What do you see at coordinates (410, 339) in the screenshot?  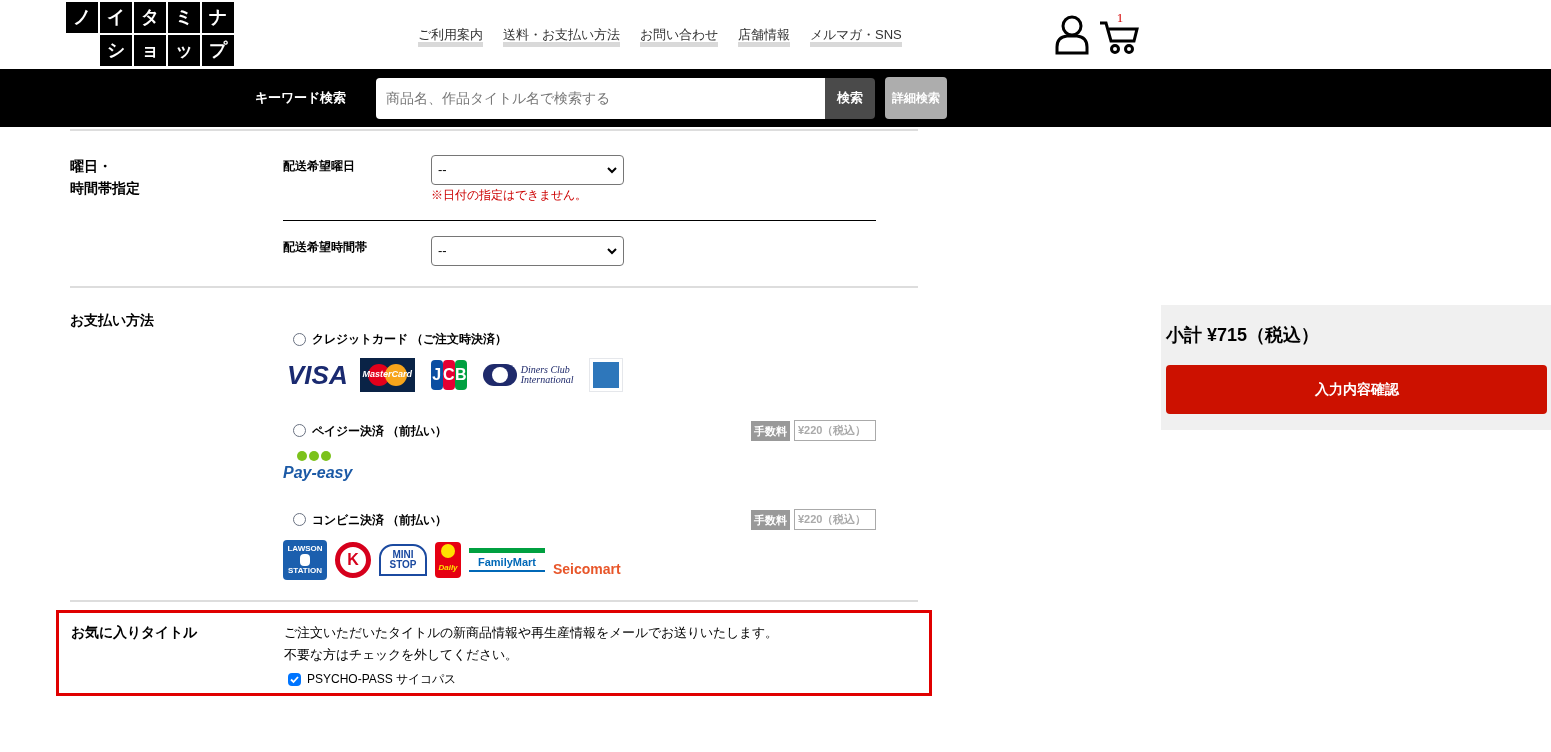 I see `payment-option-label: クレジットカード （ご注文時決済）` at bounding box center [410, 339].